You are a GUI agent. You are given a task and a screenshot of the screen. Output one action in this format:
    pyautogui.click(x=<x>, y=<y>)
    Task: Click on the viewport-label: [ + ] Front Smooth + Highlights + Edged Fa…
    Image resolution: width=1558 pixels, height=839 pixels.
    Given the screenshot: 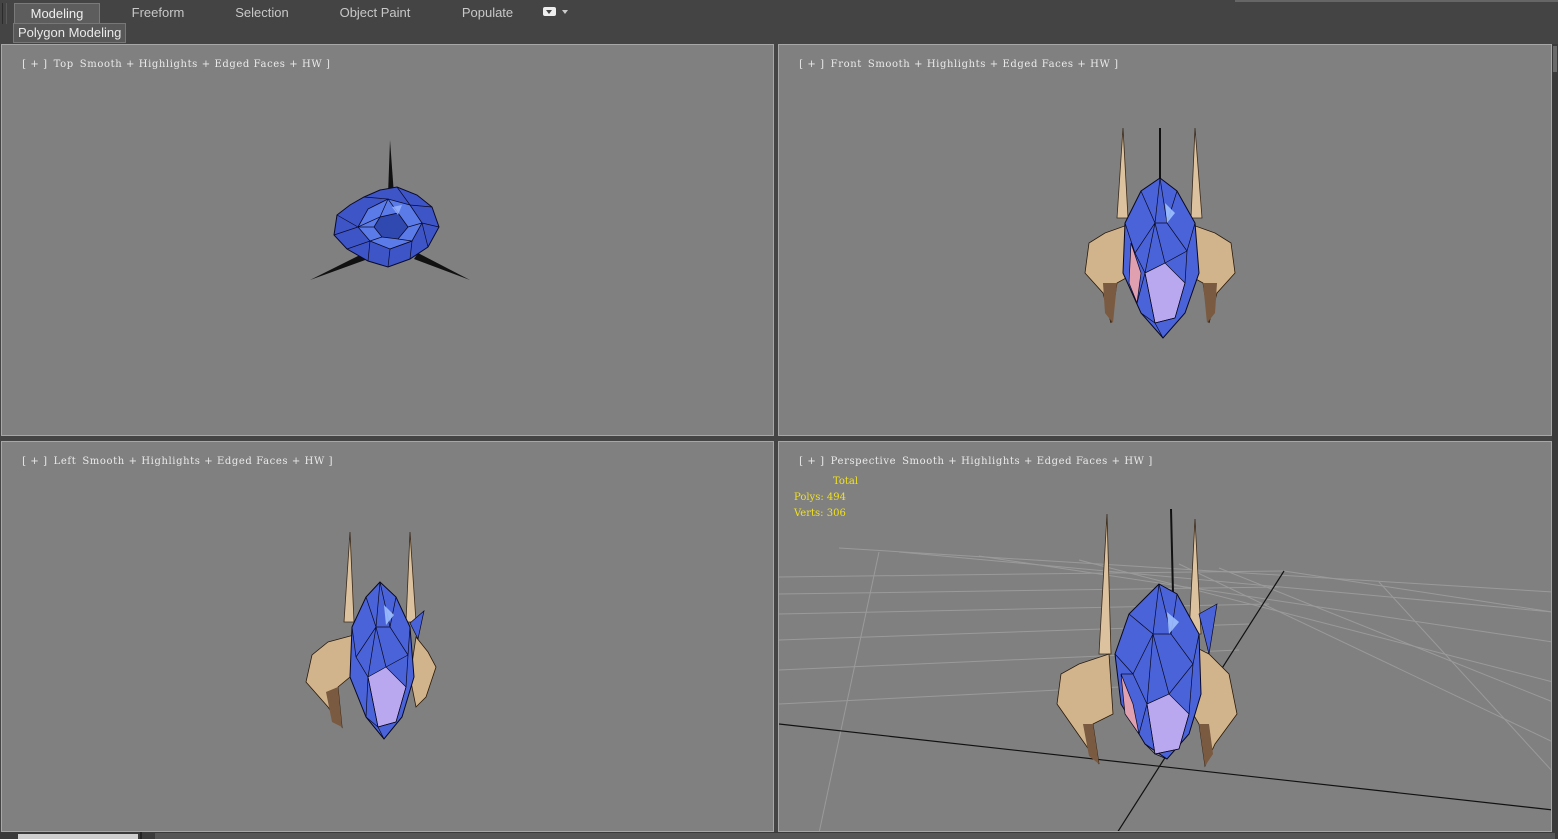 What is the action you would take?
    pyautogui.click(x=954, y=64)
    